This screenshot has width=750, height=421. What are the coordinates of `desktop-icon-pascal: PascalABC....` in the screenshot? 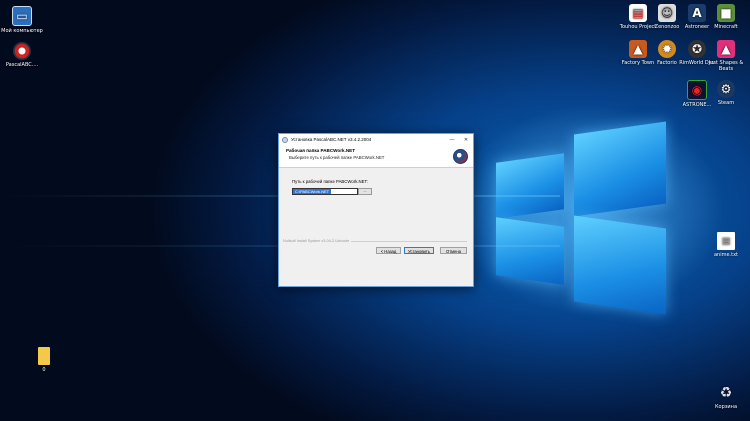 It's located at (22, 55).